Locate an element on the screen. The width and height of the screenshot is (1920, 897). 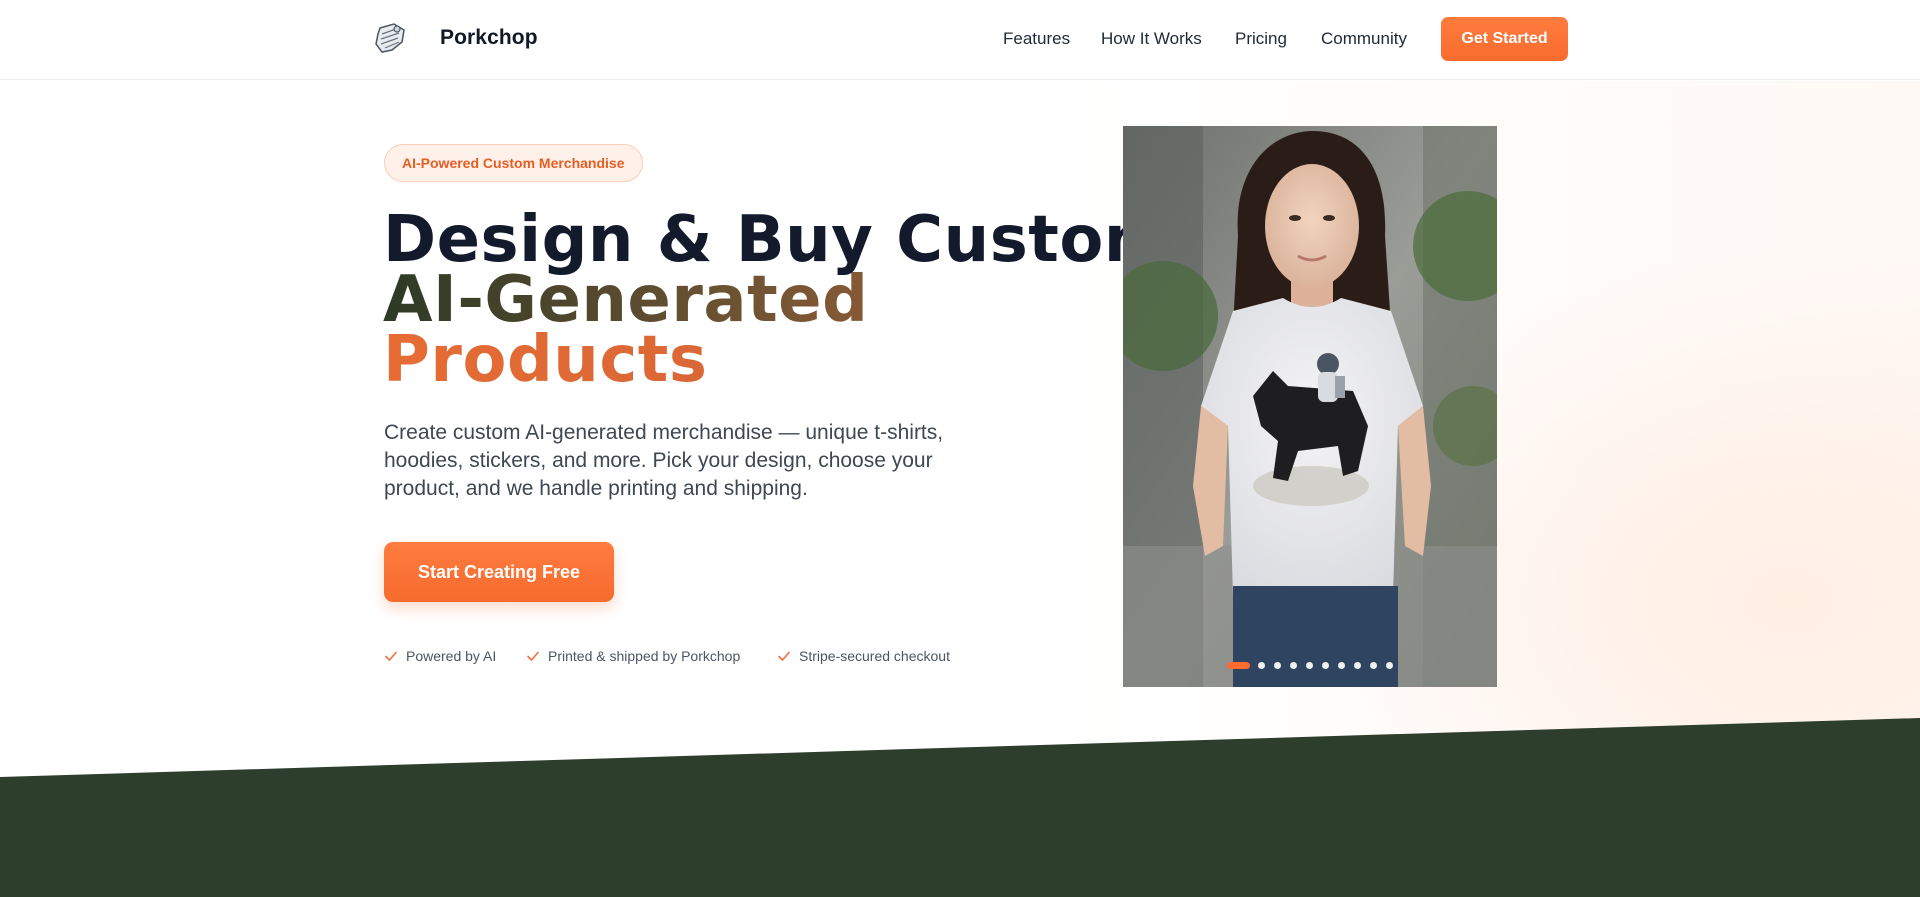
nav-pricing: Pricing is located at coordinates (1261, 39).